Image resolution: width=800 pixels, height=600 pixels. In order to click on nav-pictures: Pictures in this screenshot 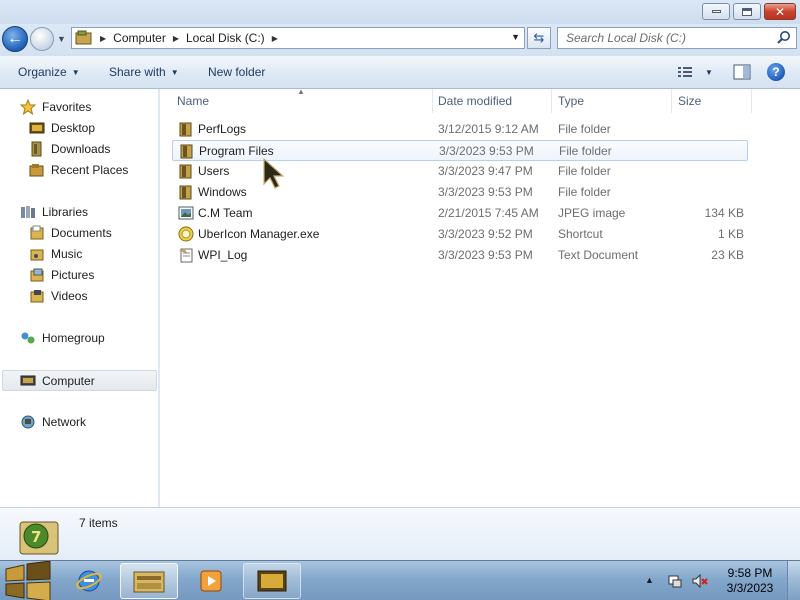, I will do `click(61, 275)`.